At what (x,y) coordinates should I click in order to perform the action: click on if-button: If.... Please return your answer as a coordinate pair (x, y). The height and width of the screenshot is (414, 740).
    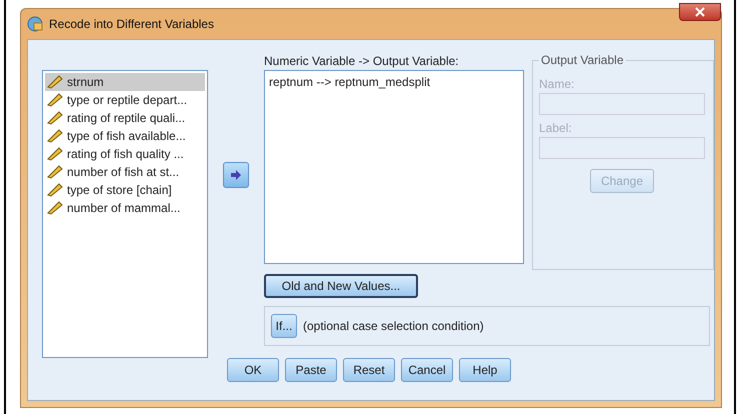
    Looking at the image, I should click on (284, 326).